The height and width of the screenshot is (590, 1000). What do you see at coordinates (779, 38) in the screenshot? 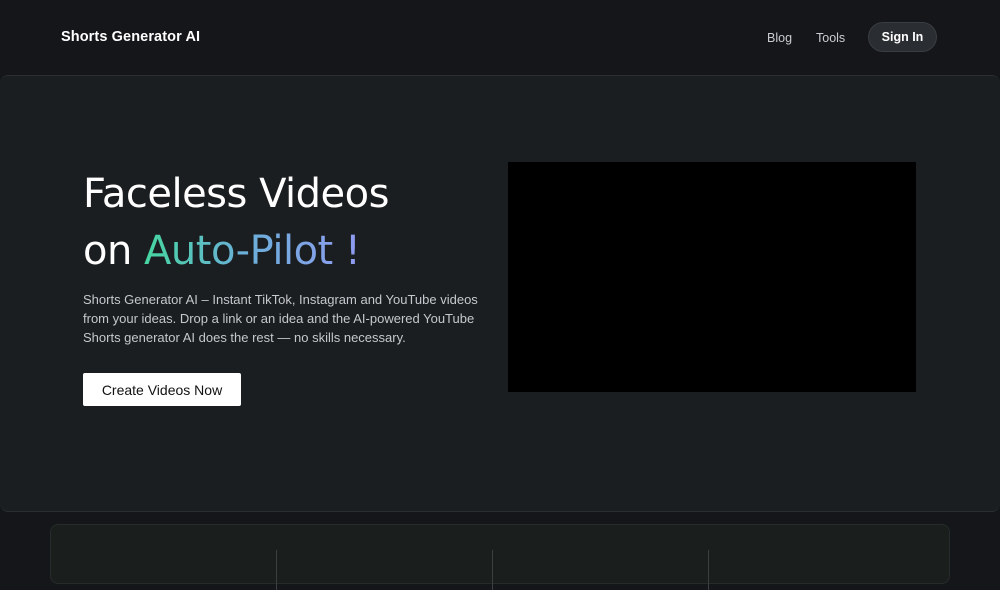
I see `nav-link-blog: Blog` at bounding box center [779, 38].